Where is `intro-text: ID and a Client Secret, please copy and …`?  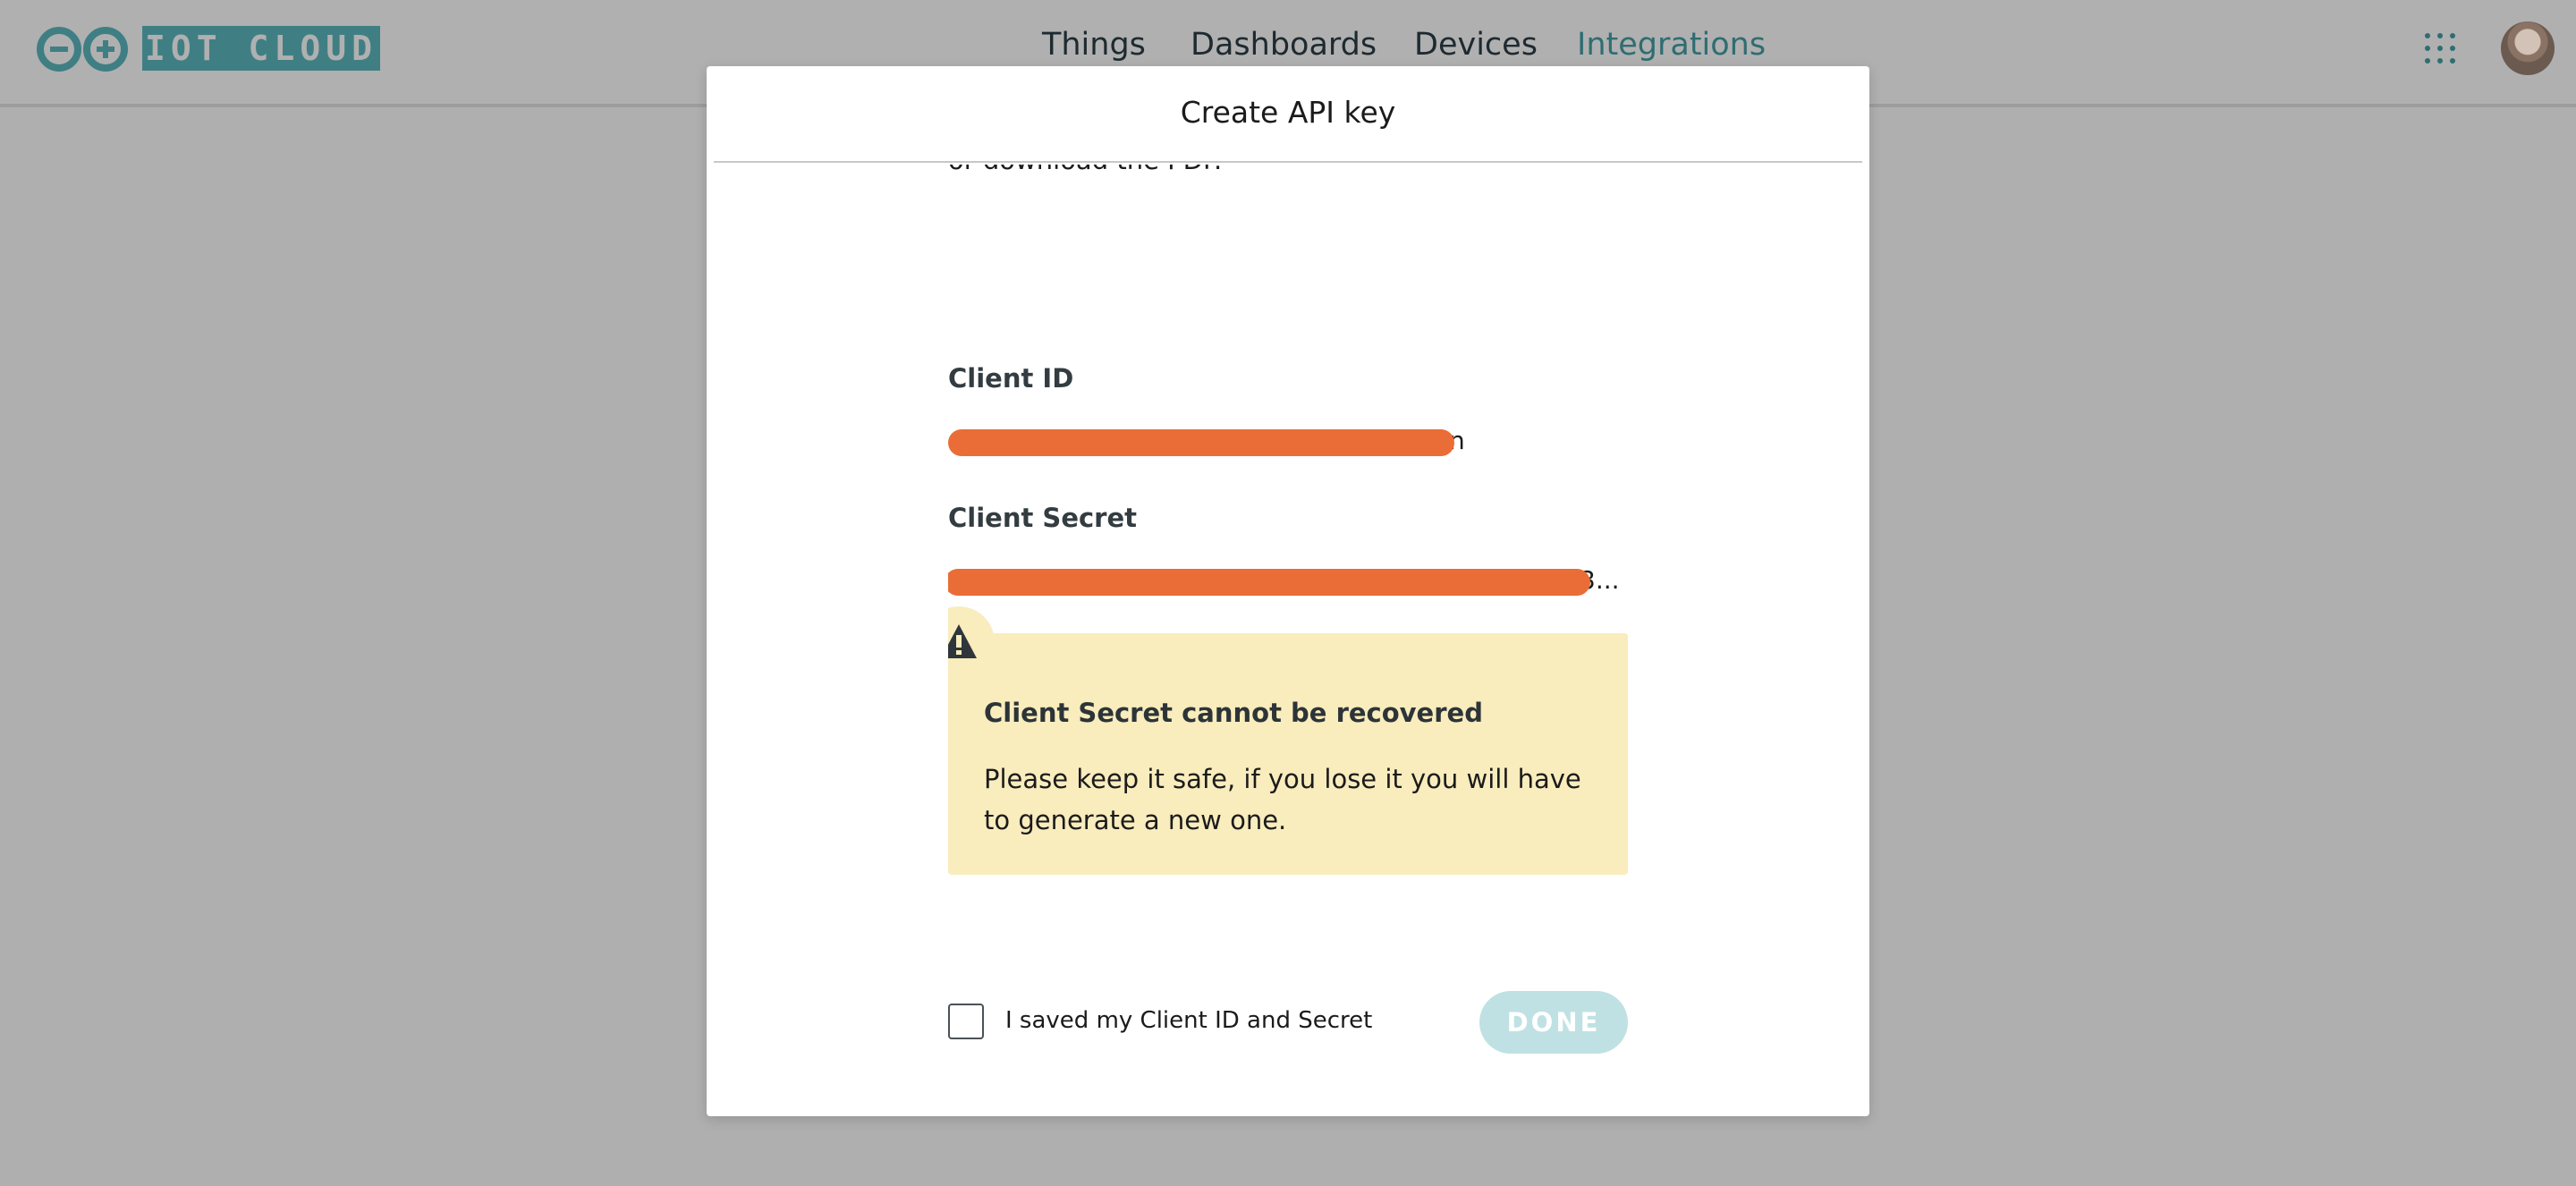 intro-text: ID and a Client Secret, please copy and … is located at coordinates (1288, 173).